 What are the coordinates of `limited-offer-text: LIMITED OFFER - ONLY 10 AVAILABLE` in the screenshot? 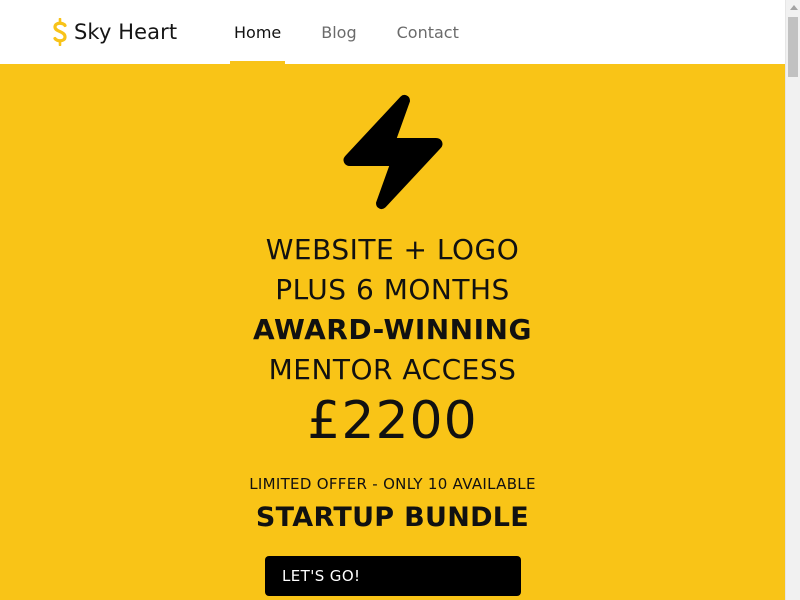 It's located at (392, 484).